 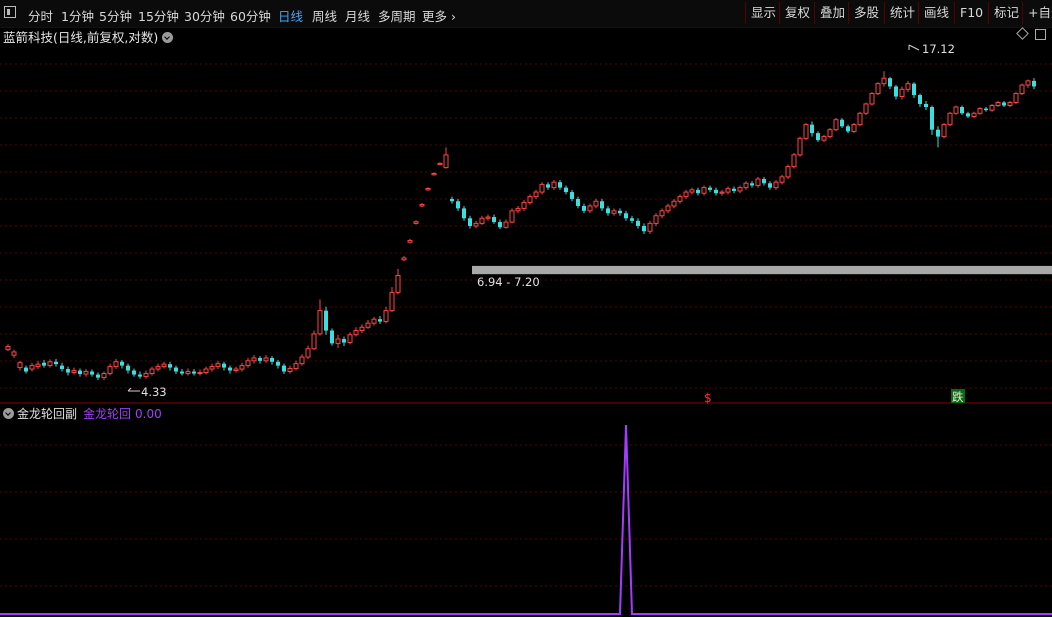 I want to click on price-range-band, so click(x=762, y=270).